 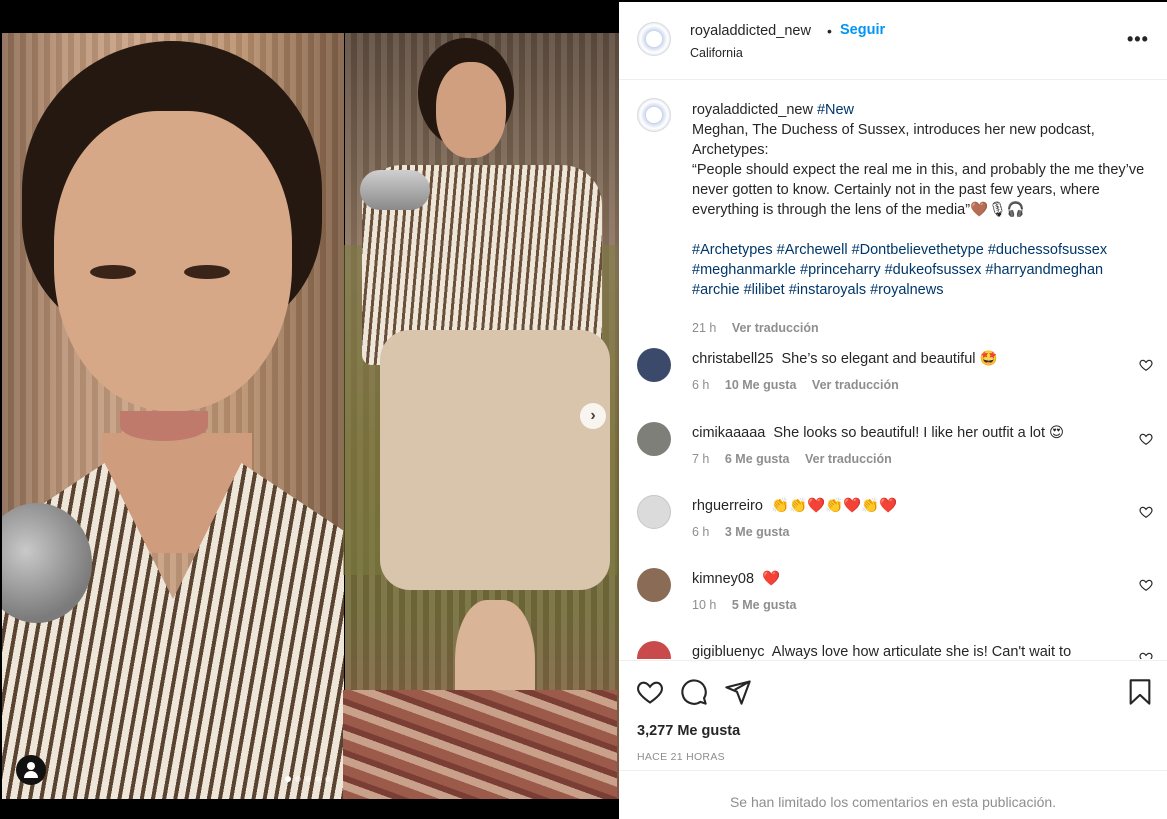 What do you see at coordinates (681, 757) in the screenshot?
I see `post-timestamp: HACE 21 HORAS` at bounding box center [681, 757].